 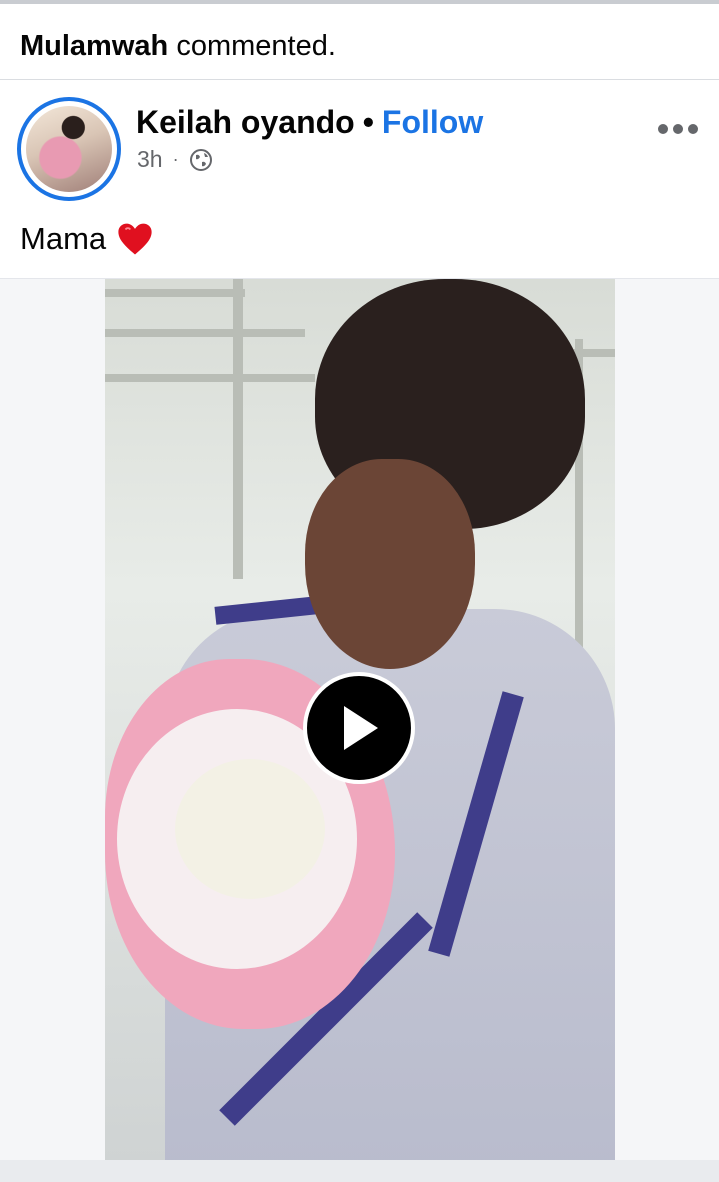 I want to click on face, so click(x=390, y=564).